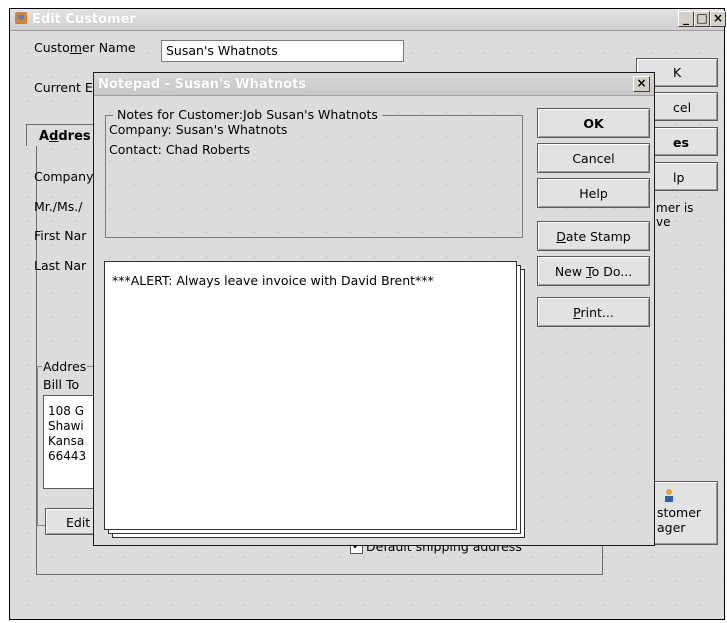 Image resolution: width=727 pixels, height=623 pixels. I want to click on notes-group-label: Notes for Customer:Job Susan's Whatnots, so click(247, 114).